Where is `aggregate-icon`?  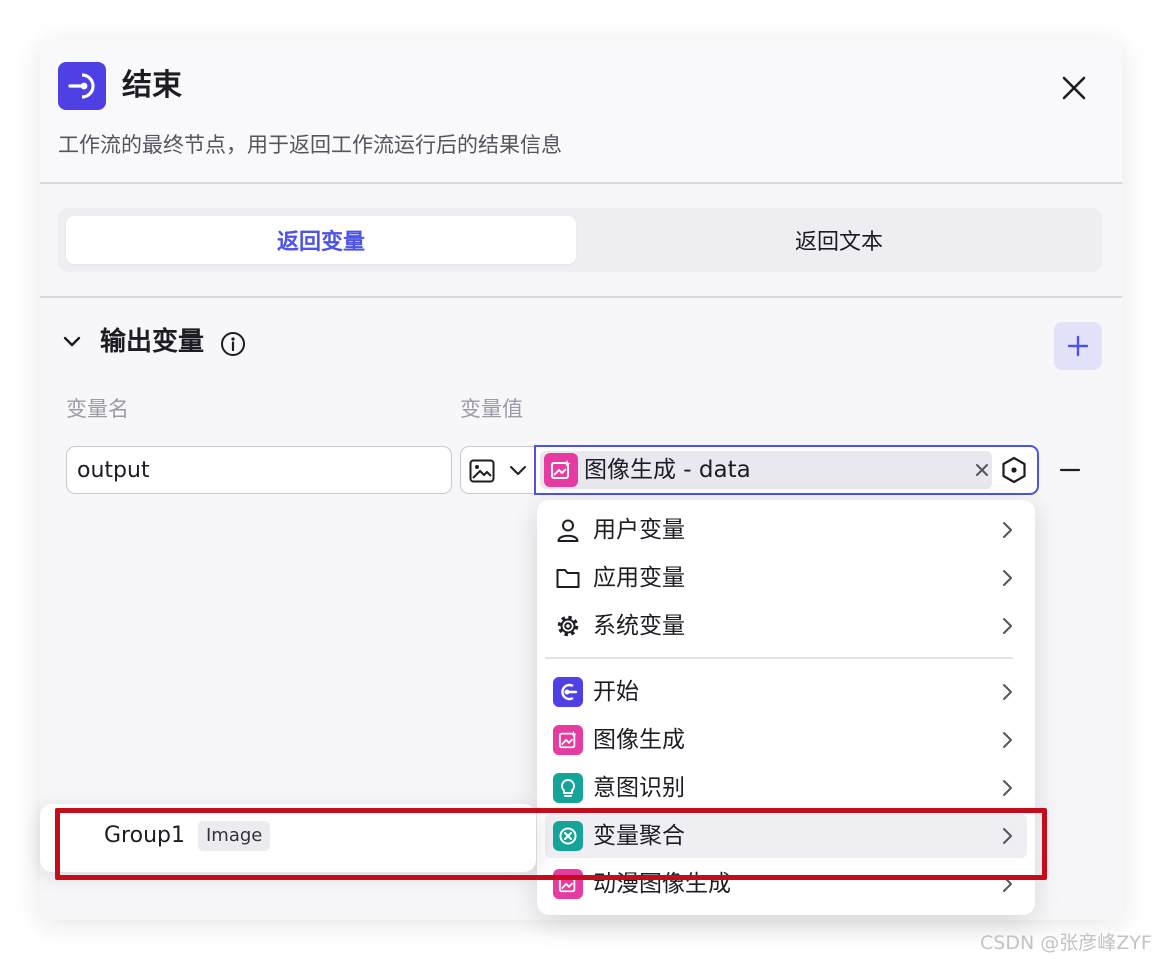 aggregate-icon is located at coordinates (568, 836).